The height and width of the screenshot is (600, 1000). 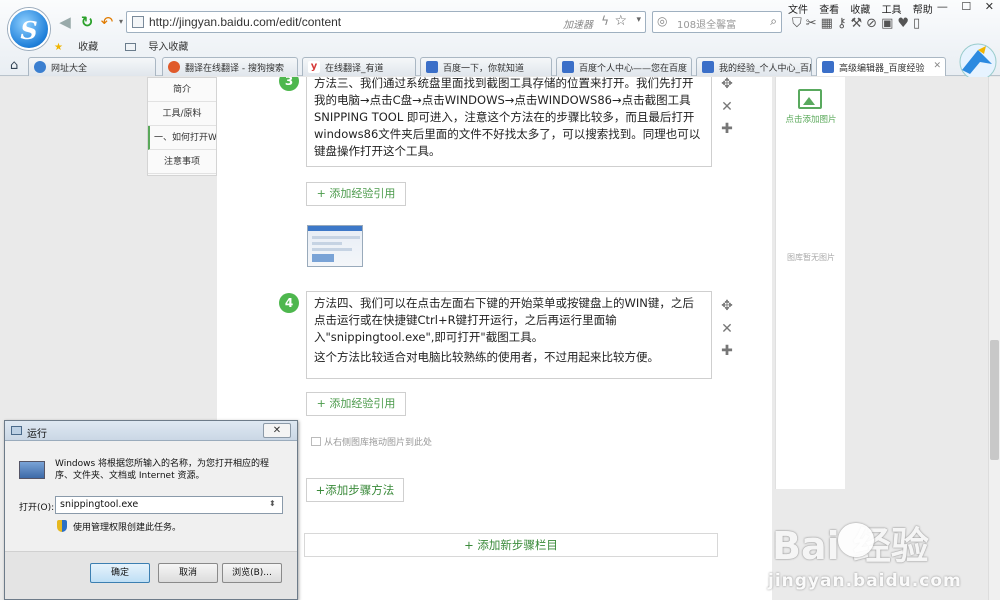 What do you see at coordinates (798, 10) in the screenshot?
I see `menu-file: 文件` at bounding box center [798, 10].